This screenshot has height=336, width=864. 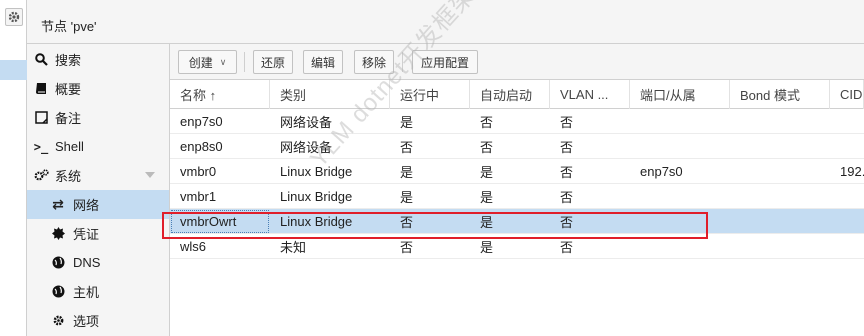 I want to click on node-menu: 搜索 概要 备注 >_ Shell 系统 ⇄ 网络 凭证 DNS 主机 选项, so click(x=98, y=190).